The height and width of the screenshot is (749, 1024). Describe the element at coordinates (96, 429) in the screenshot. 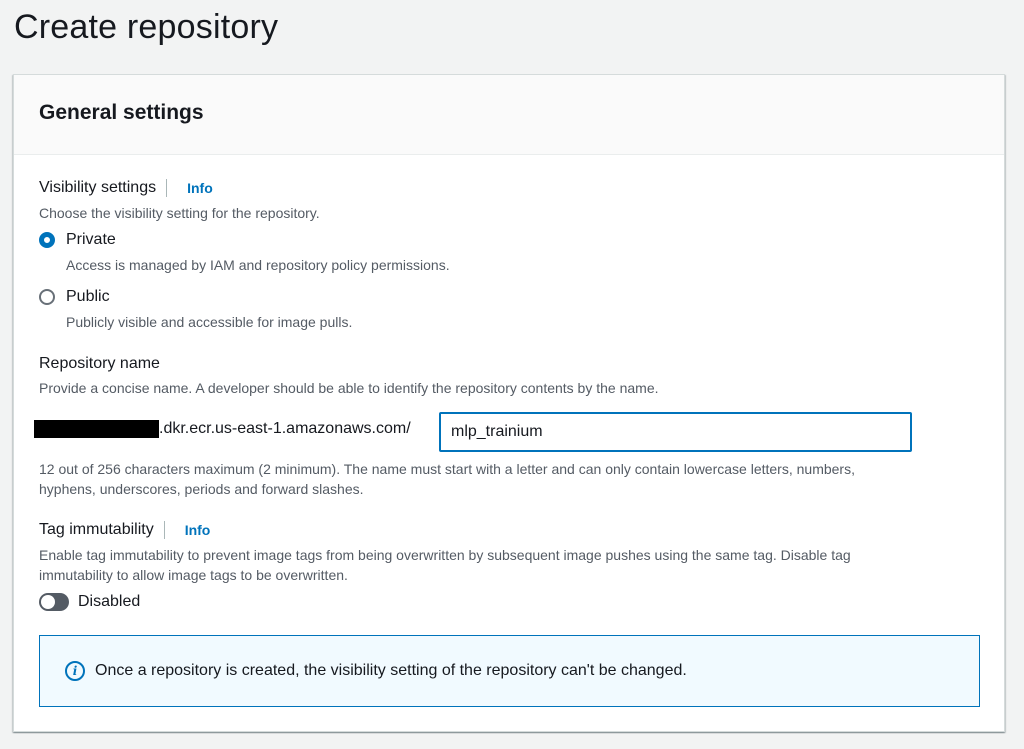

I see `redacted-account-id` at that location.